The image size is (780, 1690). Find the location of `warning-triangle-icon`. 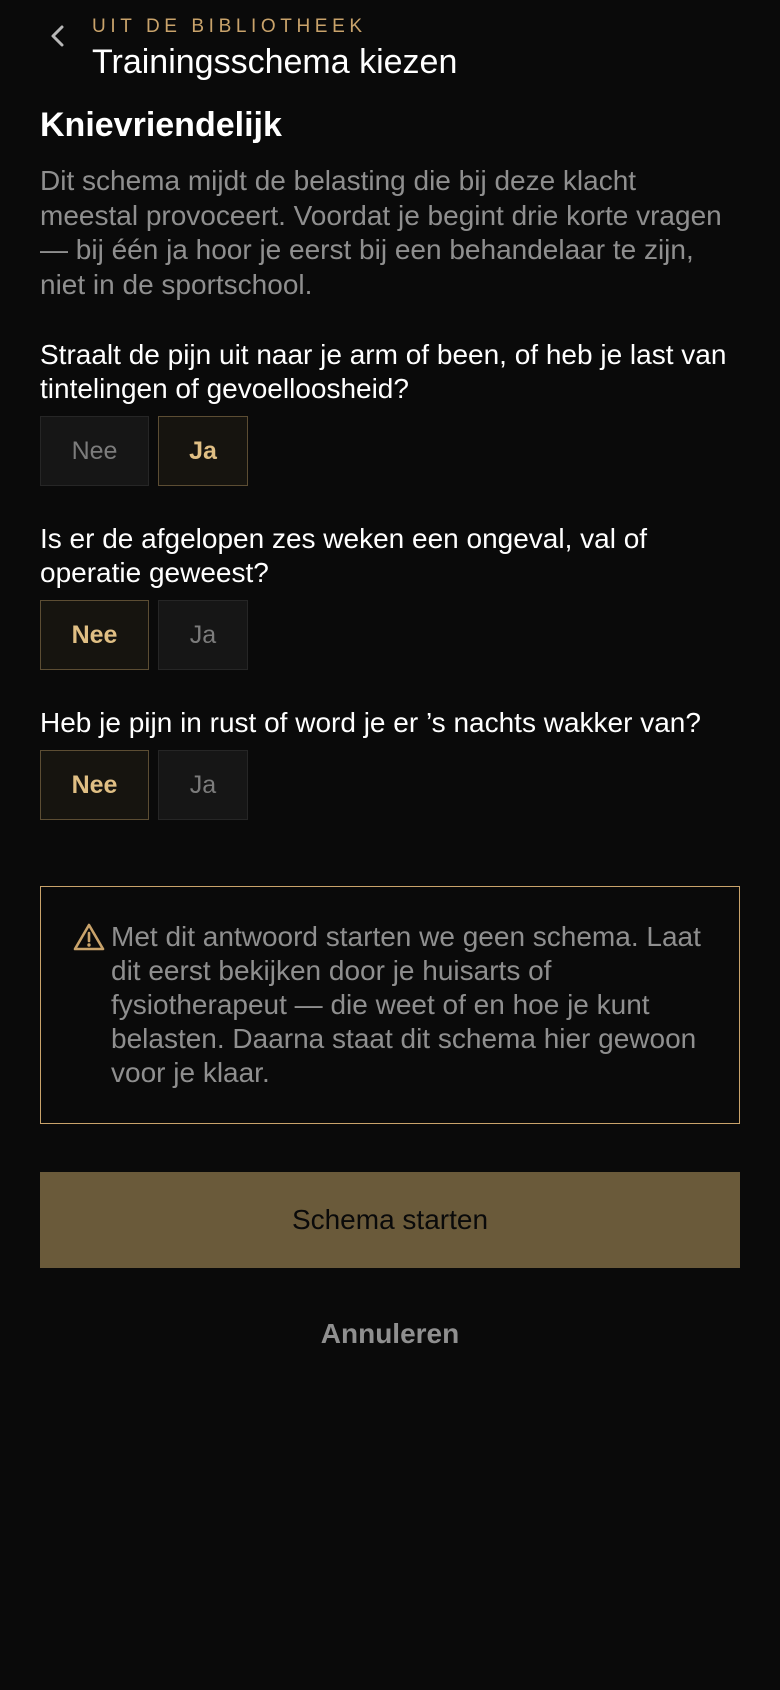

warning-triangle-icon is located at coordinates (92, 939).